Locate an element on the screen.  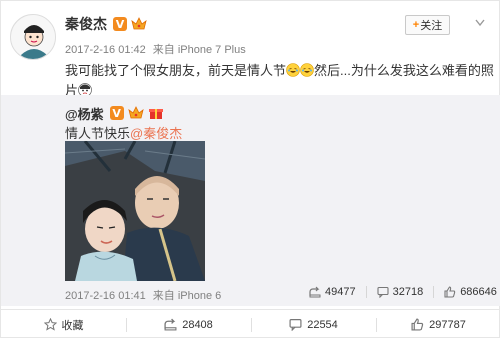
repost-device: iPhone 6 is located at coordinates (199, 296).